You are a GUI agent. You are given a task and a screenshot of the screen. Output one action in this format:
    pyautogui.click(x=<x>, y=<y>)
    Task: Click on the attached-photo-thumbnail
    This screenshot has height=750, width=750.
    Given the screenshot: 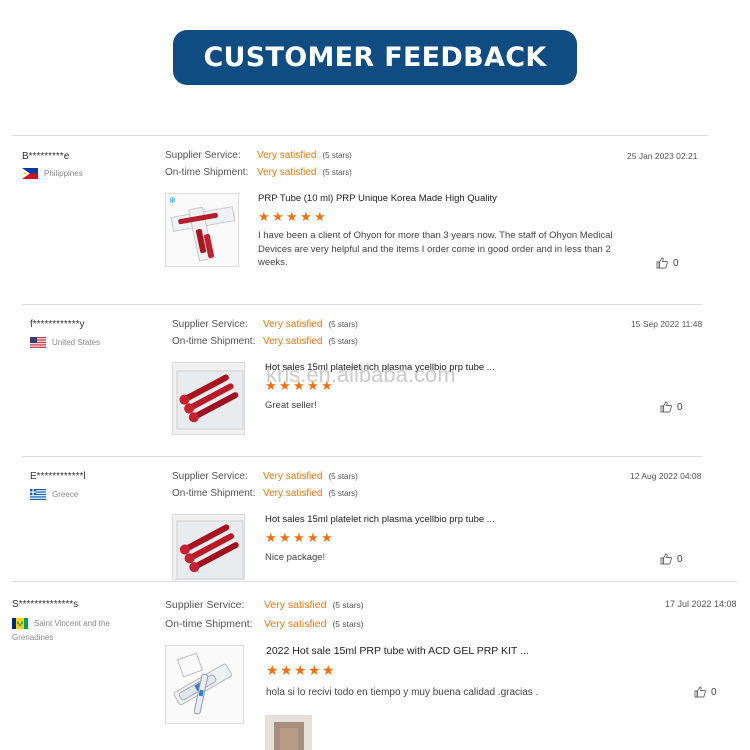 What is the action you would take?
    pyautogui.click(x=288, y=732)
    